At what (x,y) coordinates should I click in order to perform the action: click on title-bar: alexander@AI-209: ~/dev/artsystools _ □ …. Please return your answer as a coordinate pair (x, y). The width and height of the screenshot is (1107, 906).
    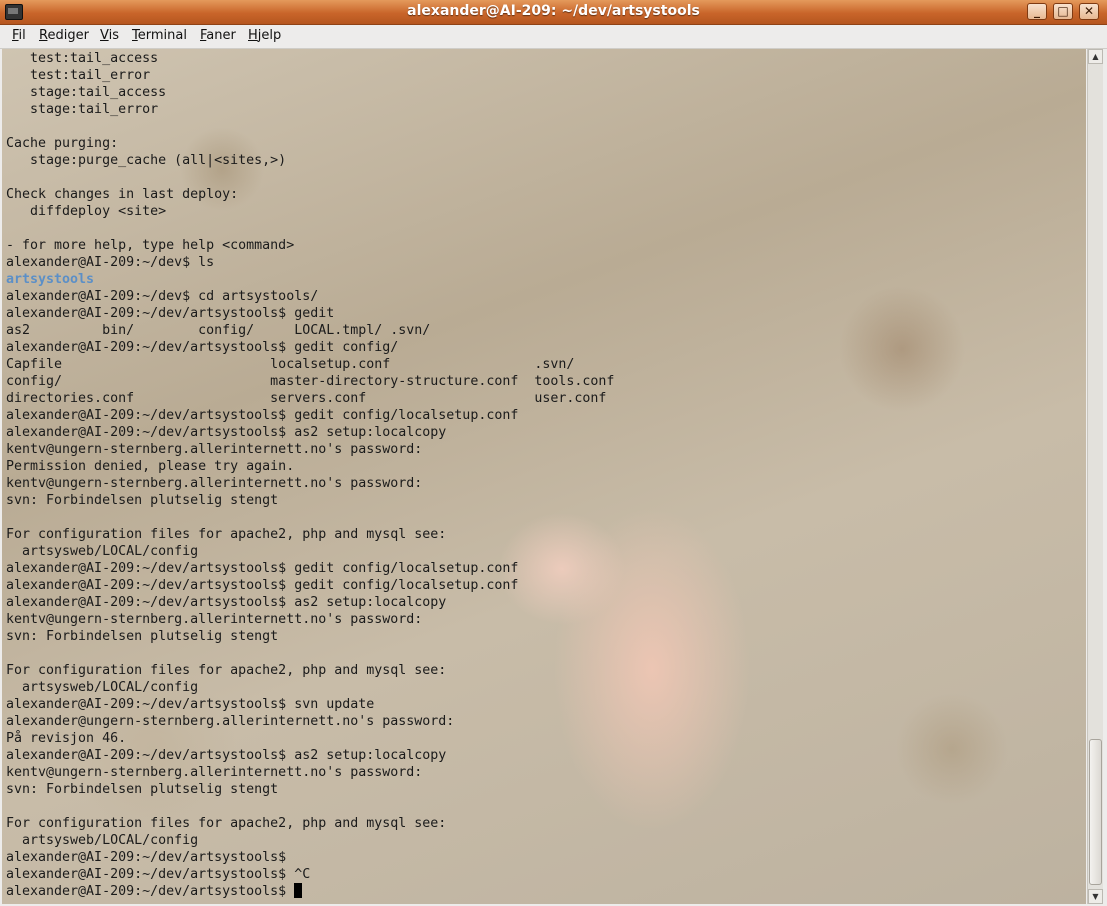
    Looking at the image, I should click on (553, 12).